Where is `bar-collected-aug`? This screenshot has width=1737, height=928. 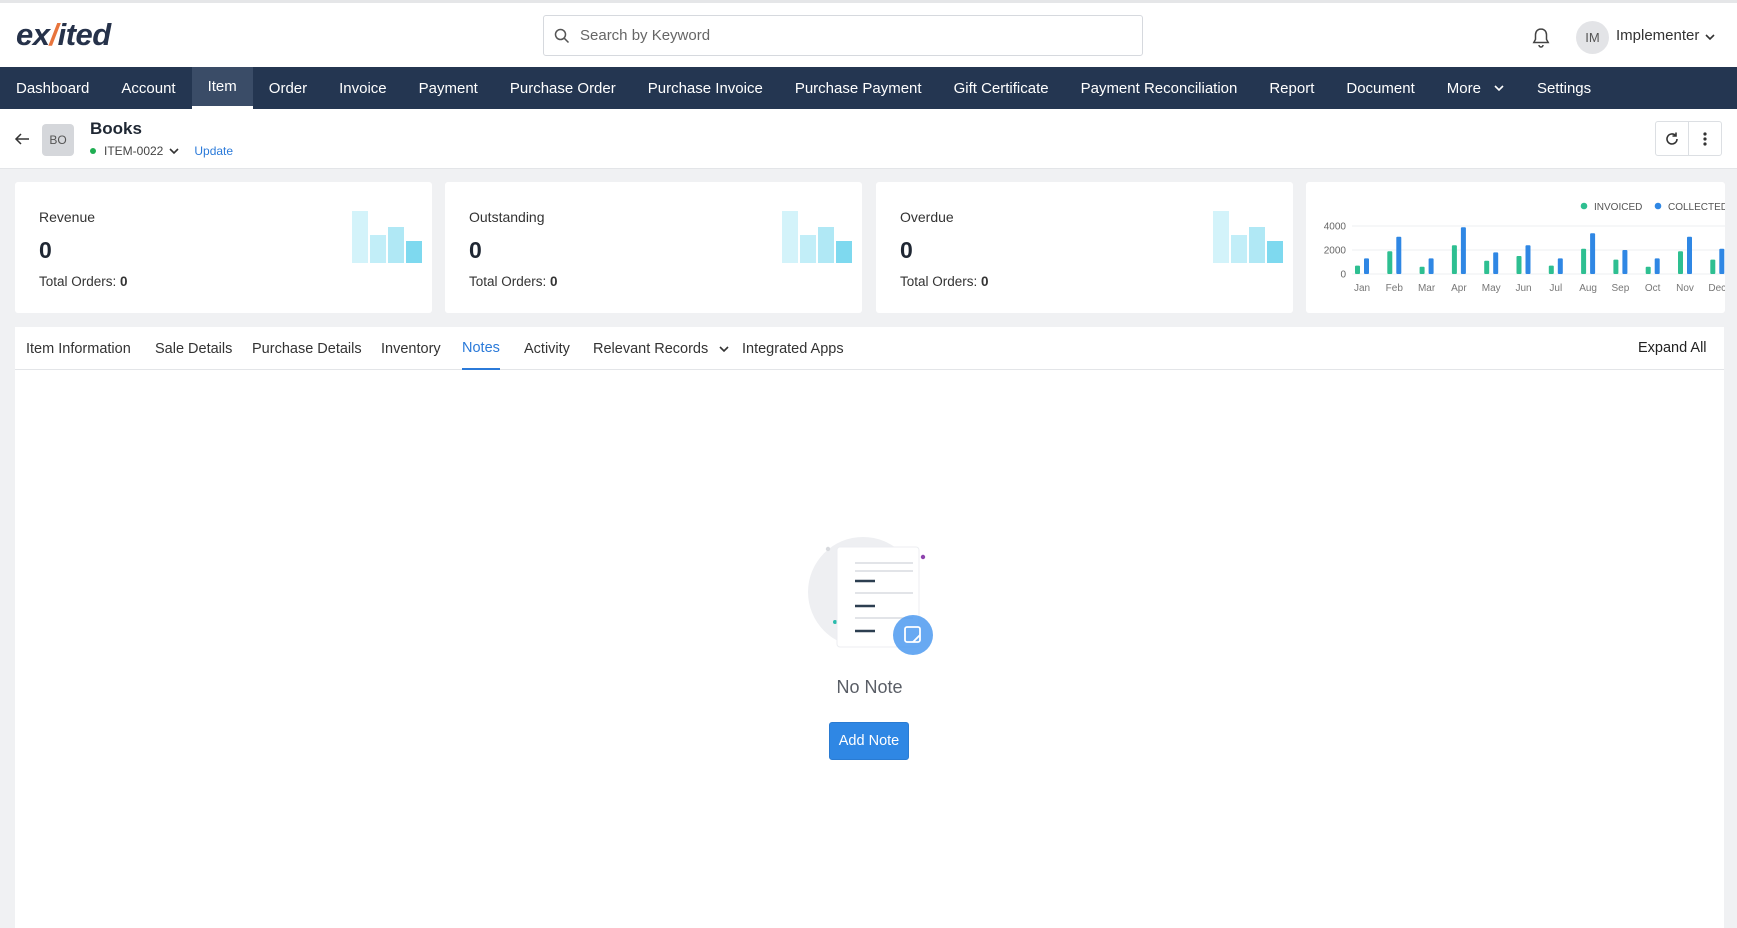 bar-collected-aug is located at coordinates (1593, 253).